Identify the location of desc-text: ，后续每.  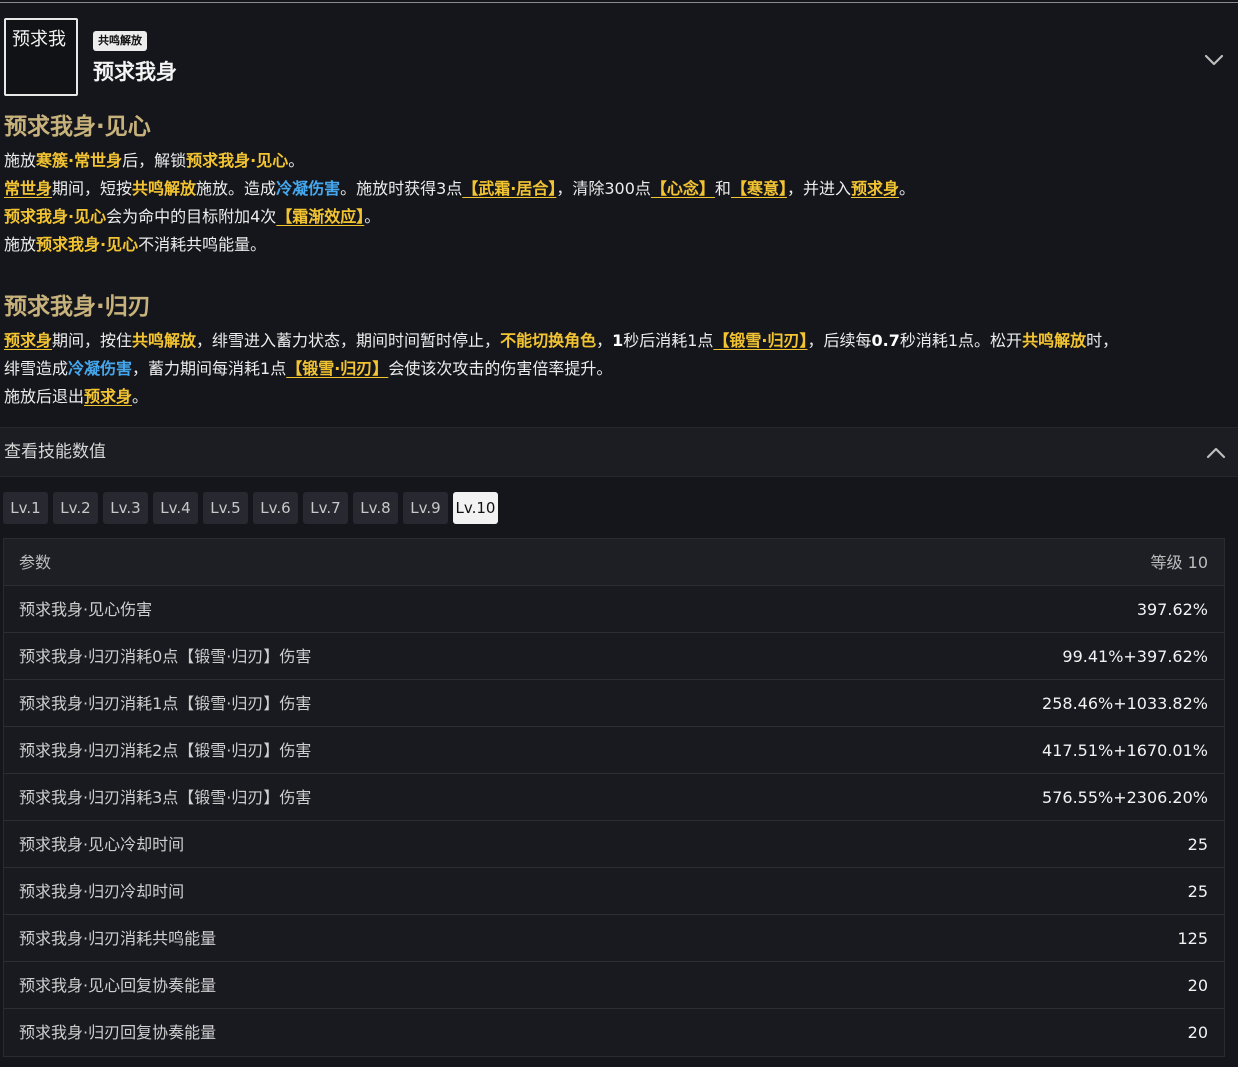
(839, 340).